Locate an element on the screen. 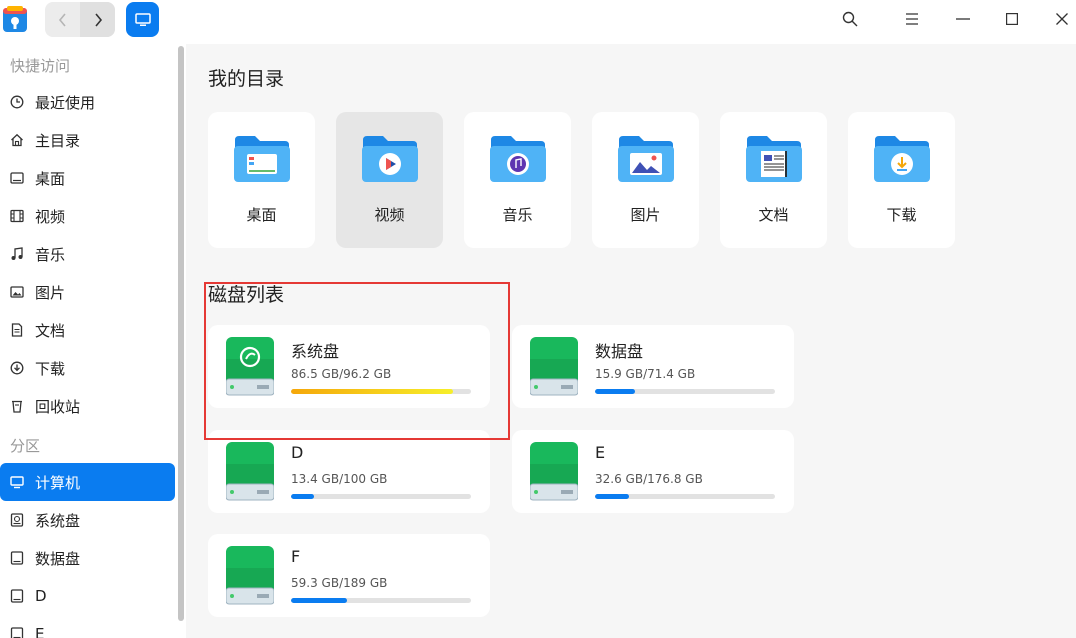 The height and width of the screenshot is (638, 1076). menu-icon is located at coordinates (912, 19).